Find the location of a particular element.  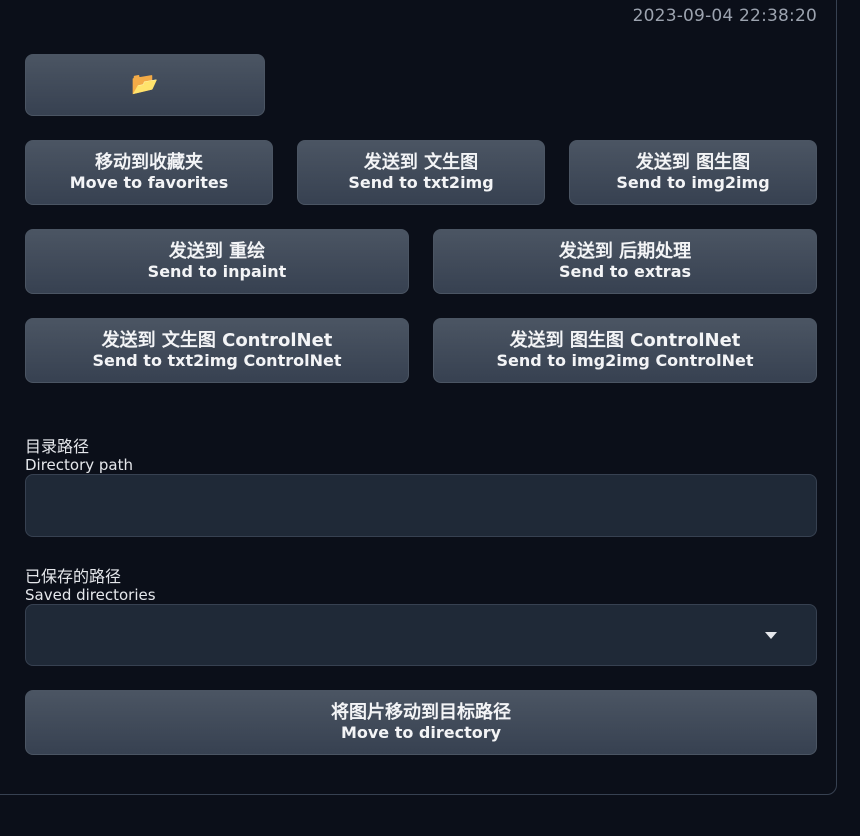

saved-directories-label-en: Saved directories is located at coordinates (90, 595).